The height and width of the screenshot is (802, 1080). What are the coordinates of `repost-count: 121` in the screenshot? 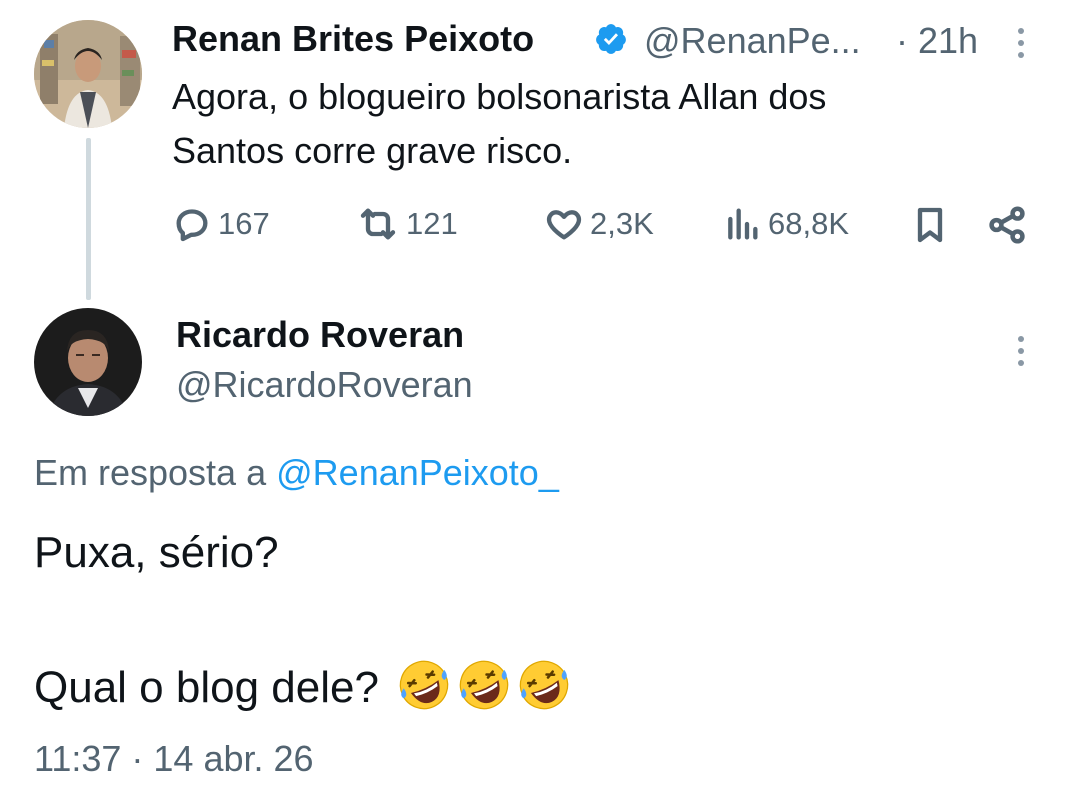 It's located at (432, 223).